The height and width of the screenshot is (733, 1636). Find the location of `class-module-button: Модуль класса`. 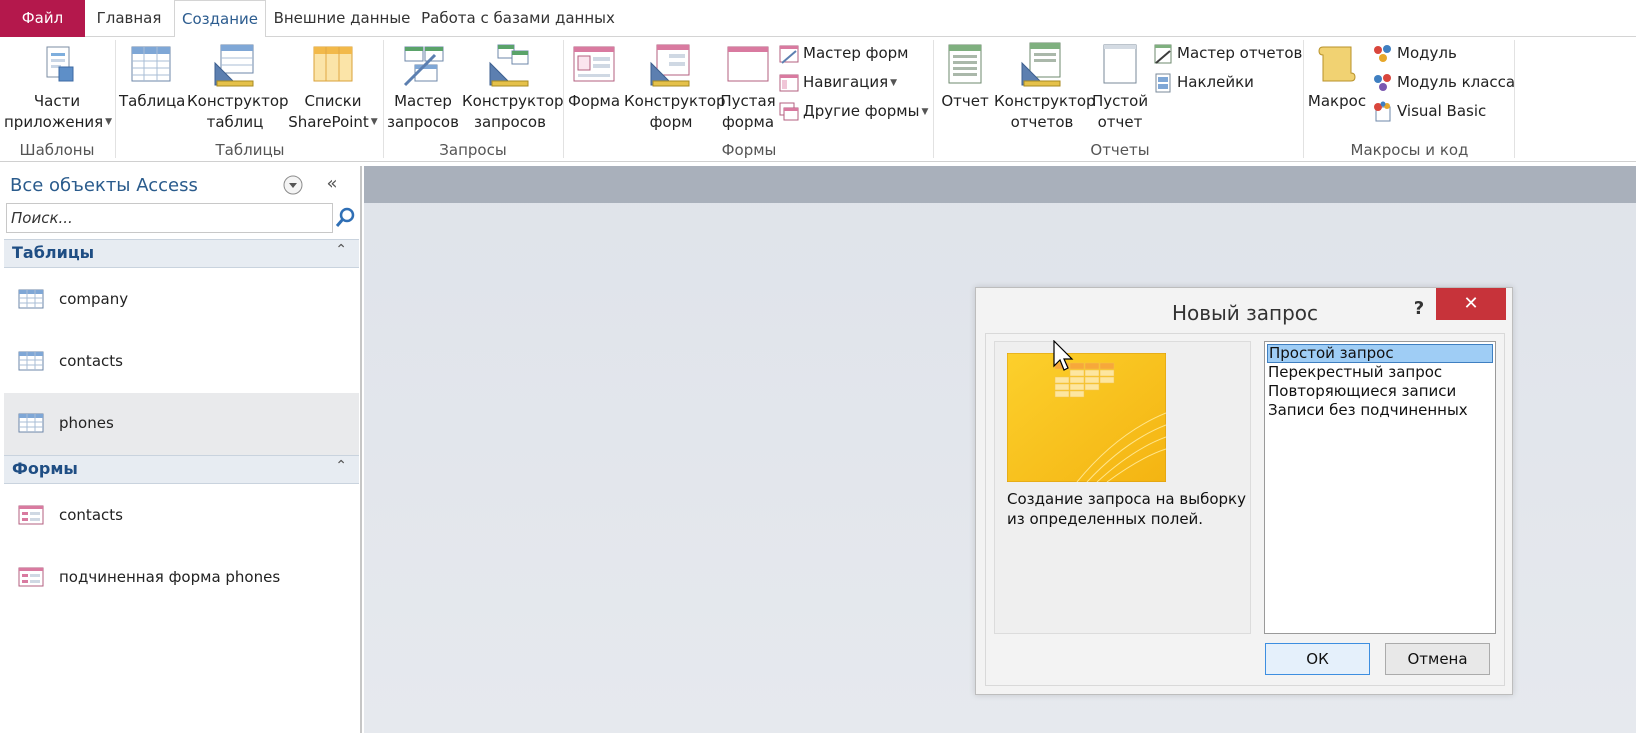

class-module-button: Модуль класса is located at coordinates (1443, 82).